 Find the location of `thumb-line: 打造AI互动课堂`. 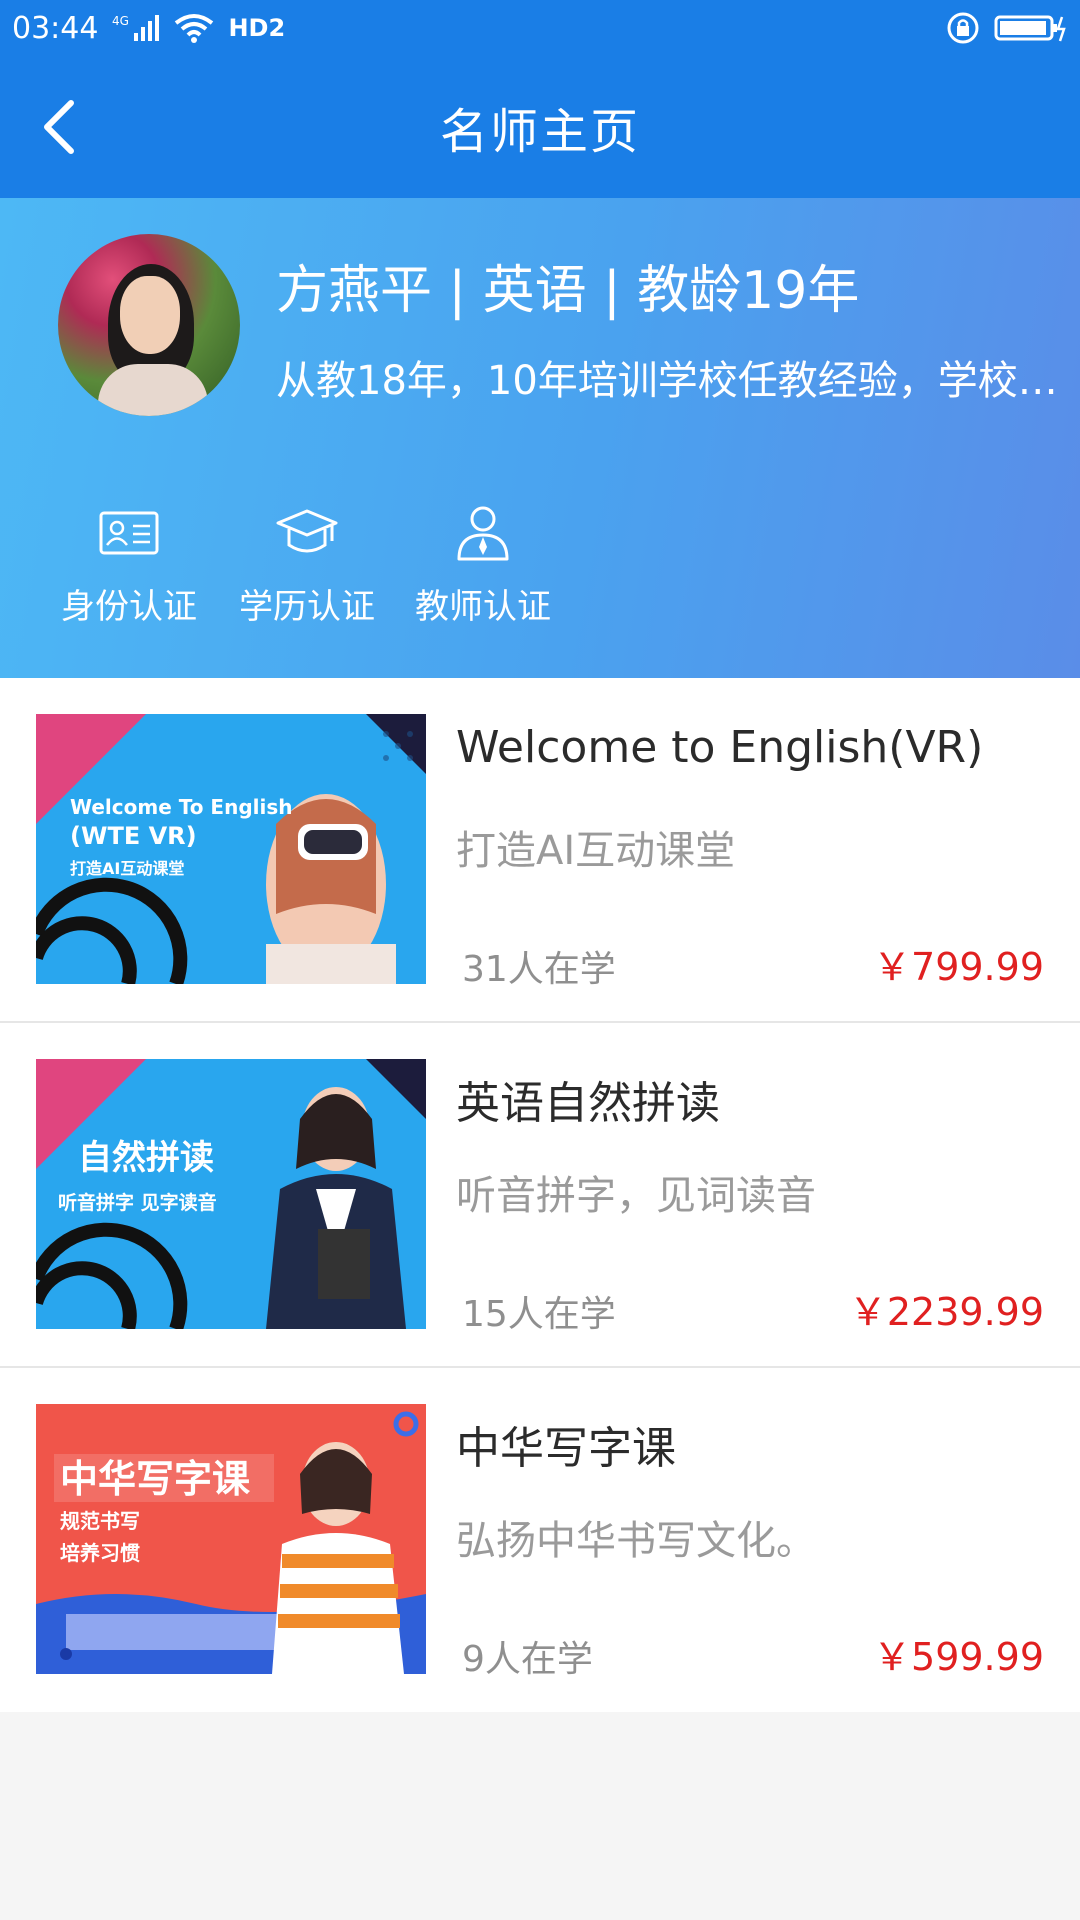

thumb-line: 打造AI互动课堂 is located at coordinates (127, 868).